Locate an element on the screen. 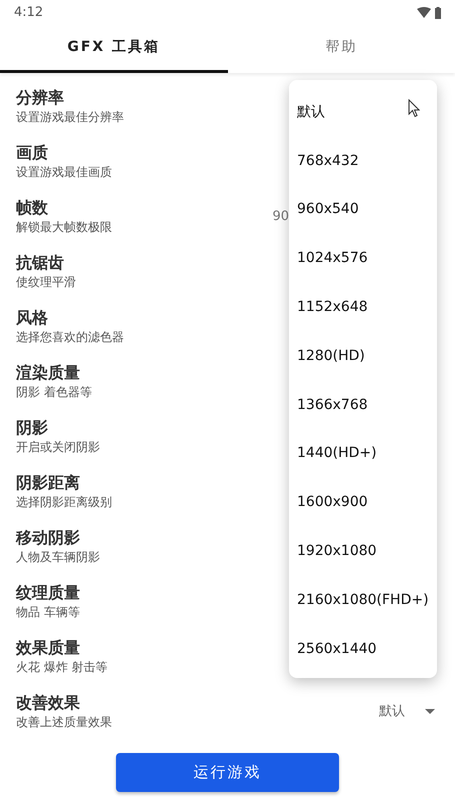 This screenshot has width=455, height=808. setting-description: 物品 车辆等 is located at coordinates (48, 612).